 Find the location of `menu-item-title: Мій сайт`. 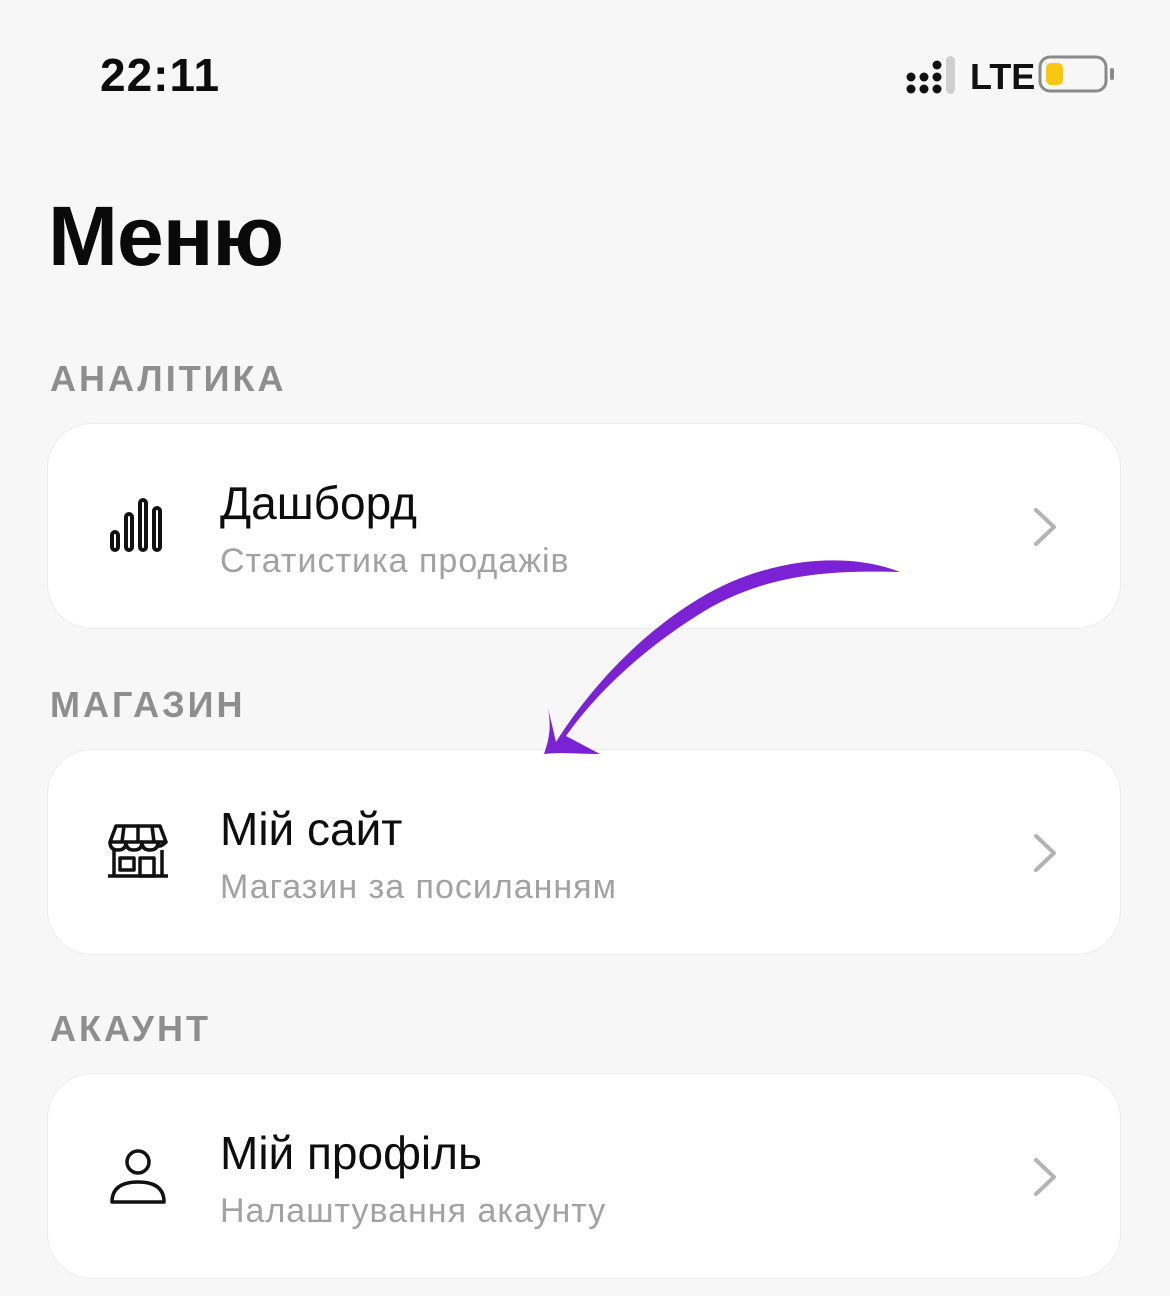

menu-item-title: Мій сайт is located at coordinates (311, 829).